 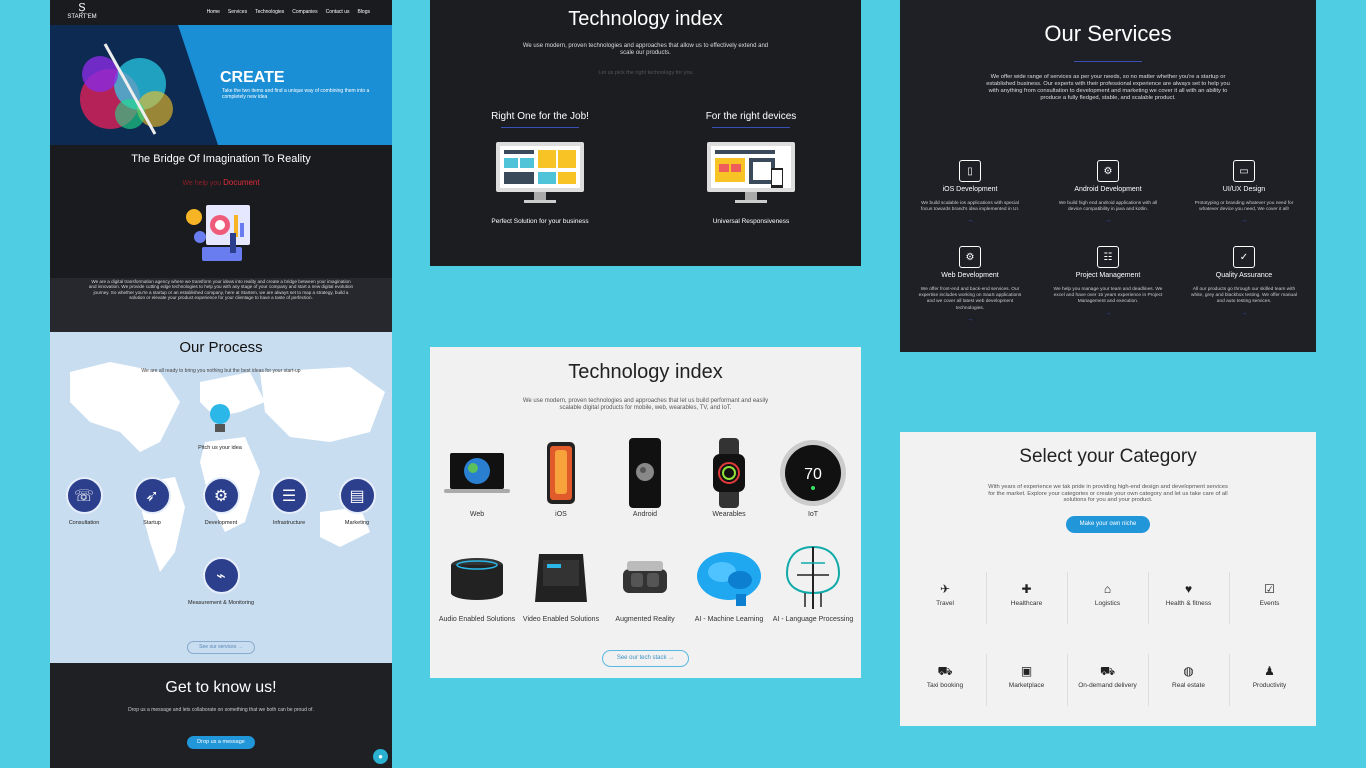 What do you see at coordinates (241, 182) in the screenshot?
I see `help-word: Document` at bounding box center [241, 182].